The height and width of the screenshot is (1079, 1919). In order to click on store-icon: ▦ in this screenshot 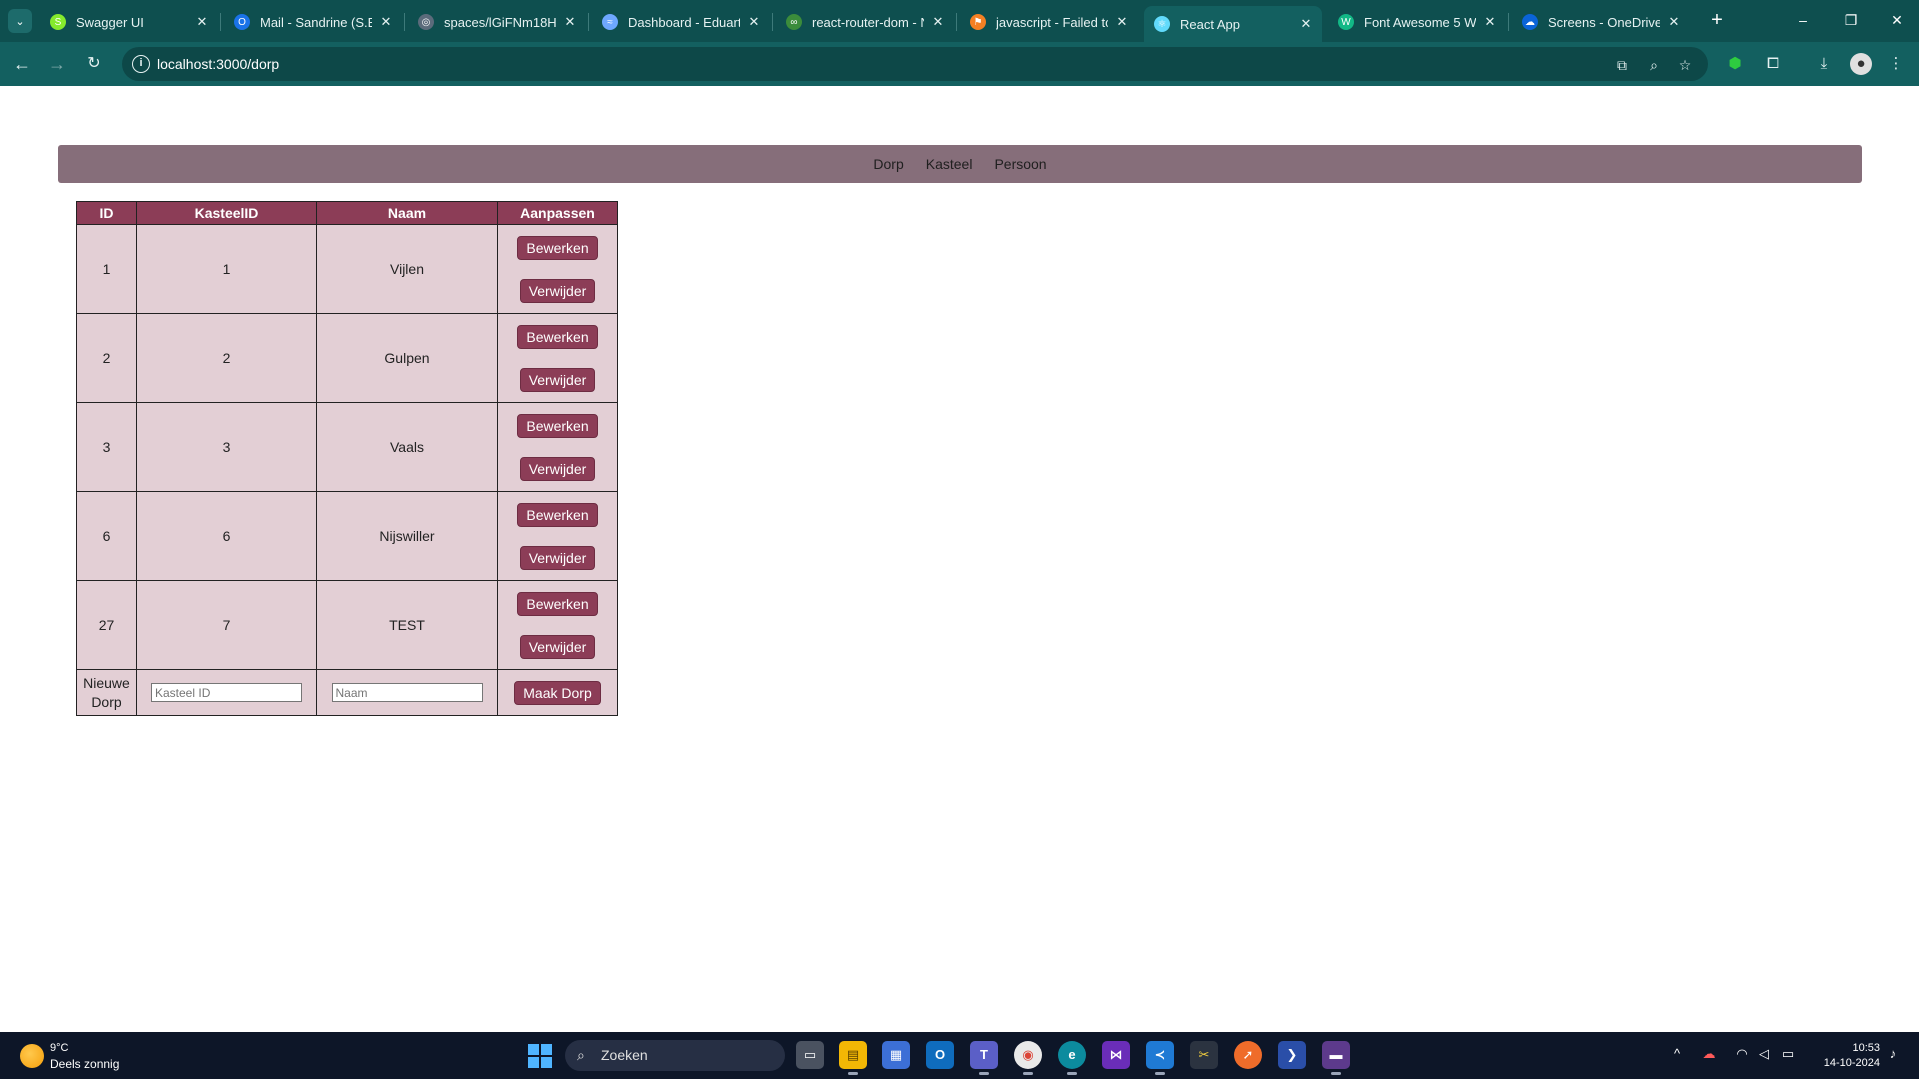, I will do `click(896, 1055)`.